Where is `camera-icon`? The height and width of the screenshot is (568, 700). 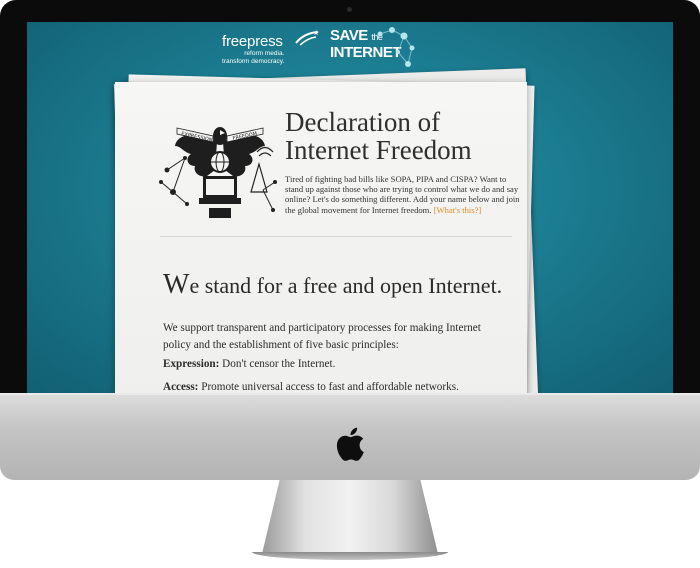 camera-icon is located at coordinates (349, 9).